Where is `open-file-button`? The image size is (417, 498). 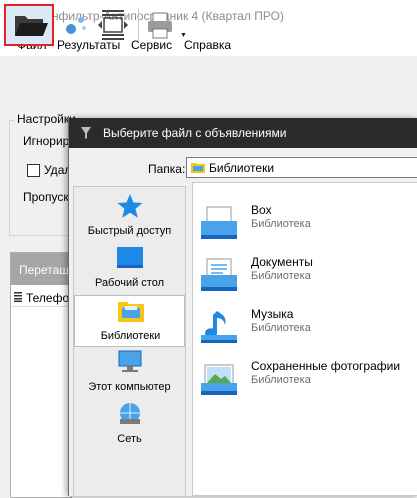 open-file-button is located at coordinates (29, 25).